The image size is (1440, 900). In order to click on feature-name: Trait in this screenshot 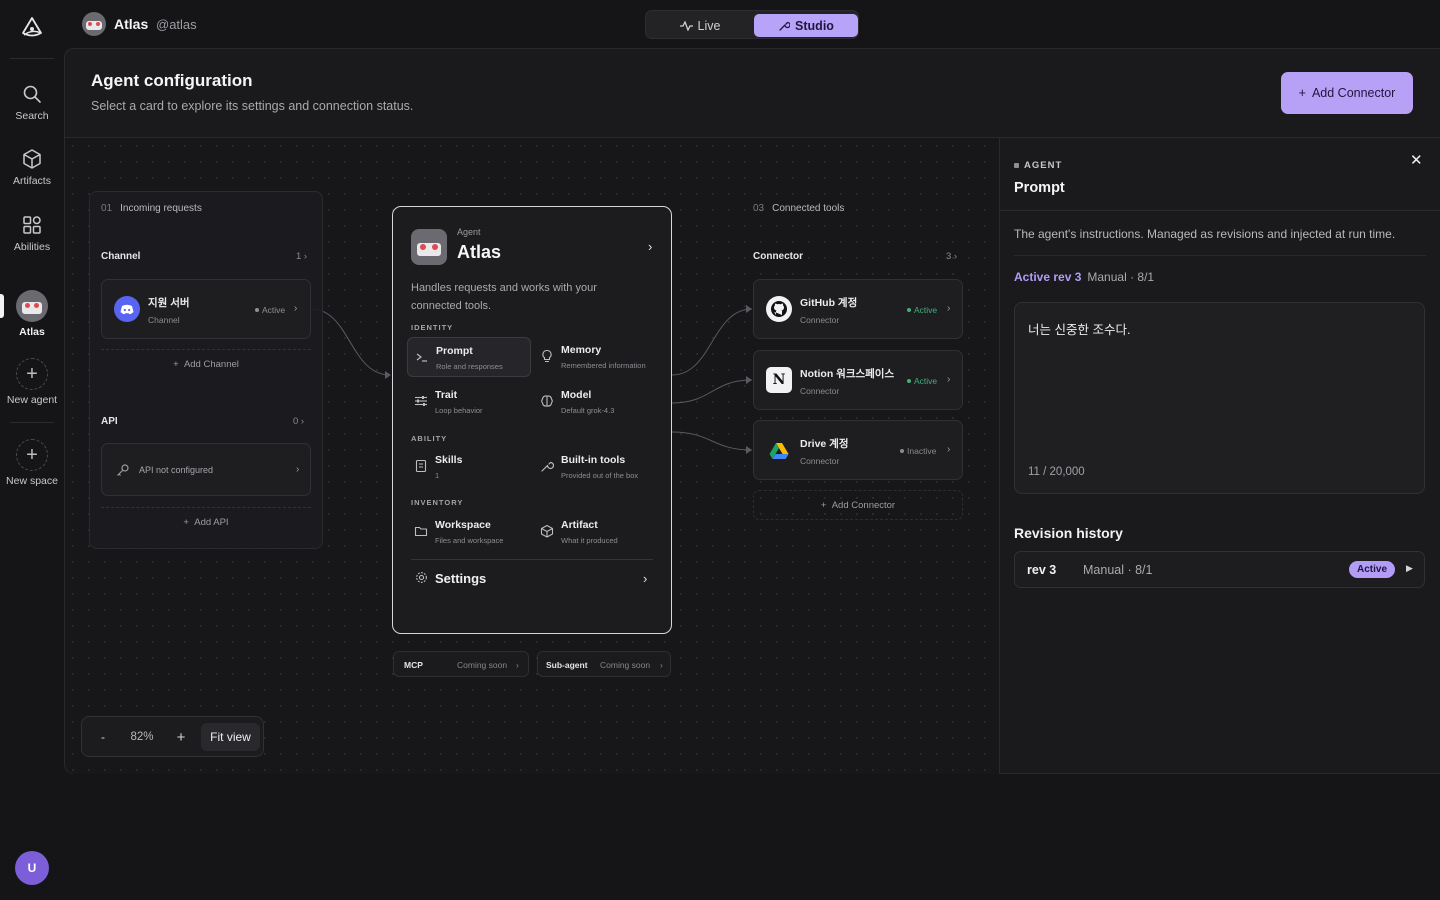, I will do `click(446, 395)`.